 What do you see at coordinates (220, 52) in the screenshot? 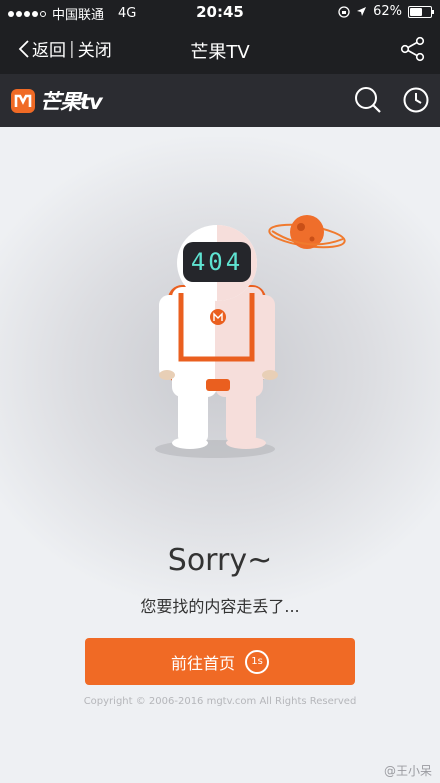
I see `page-title: 芒果TV` at bounding box center [220, 52].